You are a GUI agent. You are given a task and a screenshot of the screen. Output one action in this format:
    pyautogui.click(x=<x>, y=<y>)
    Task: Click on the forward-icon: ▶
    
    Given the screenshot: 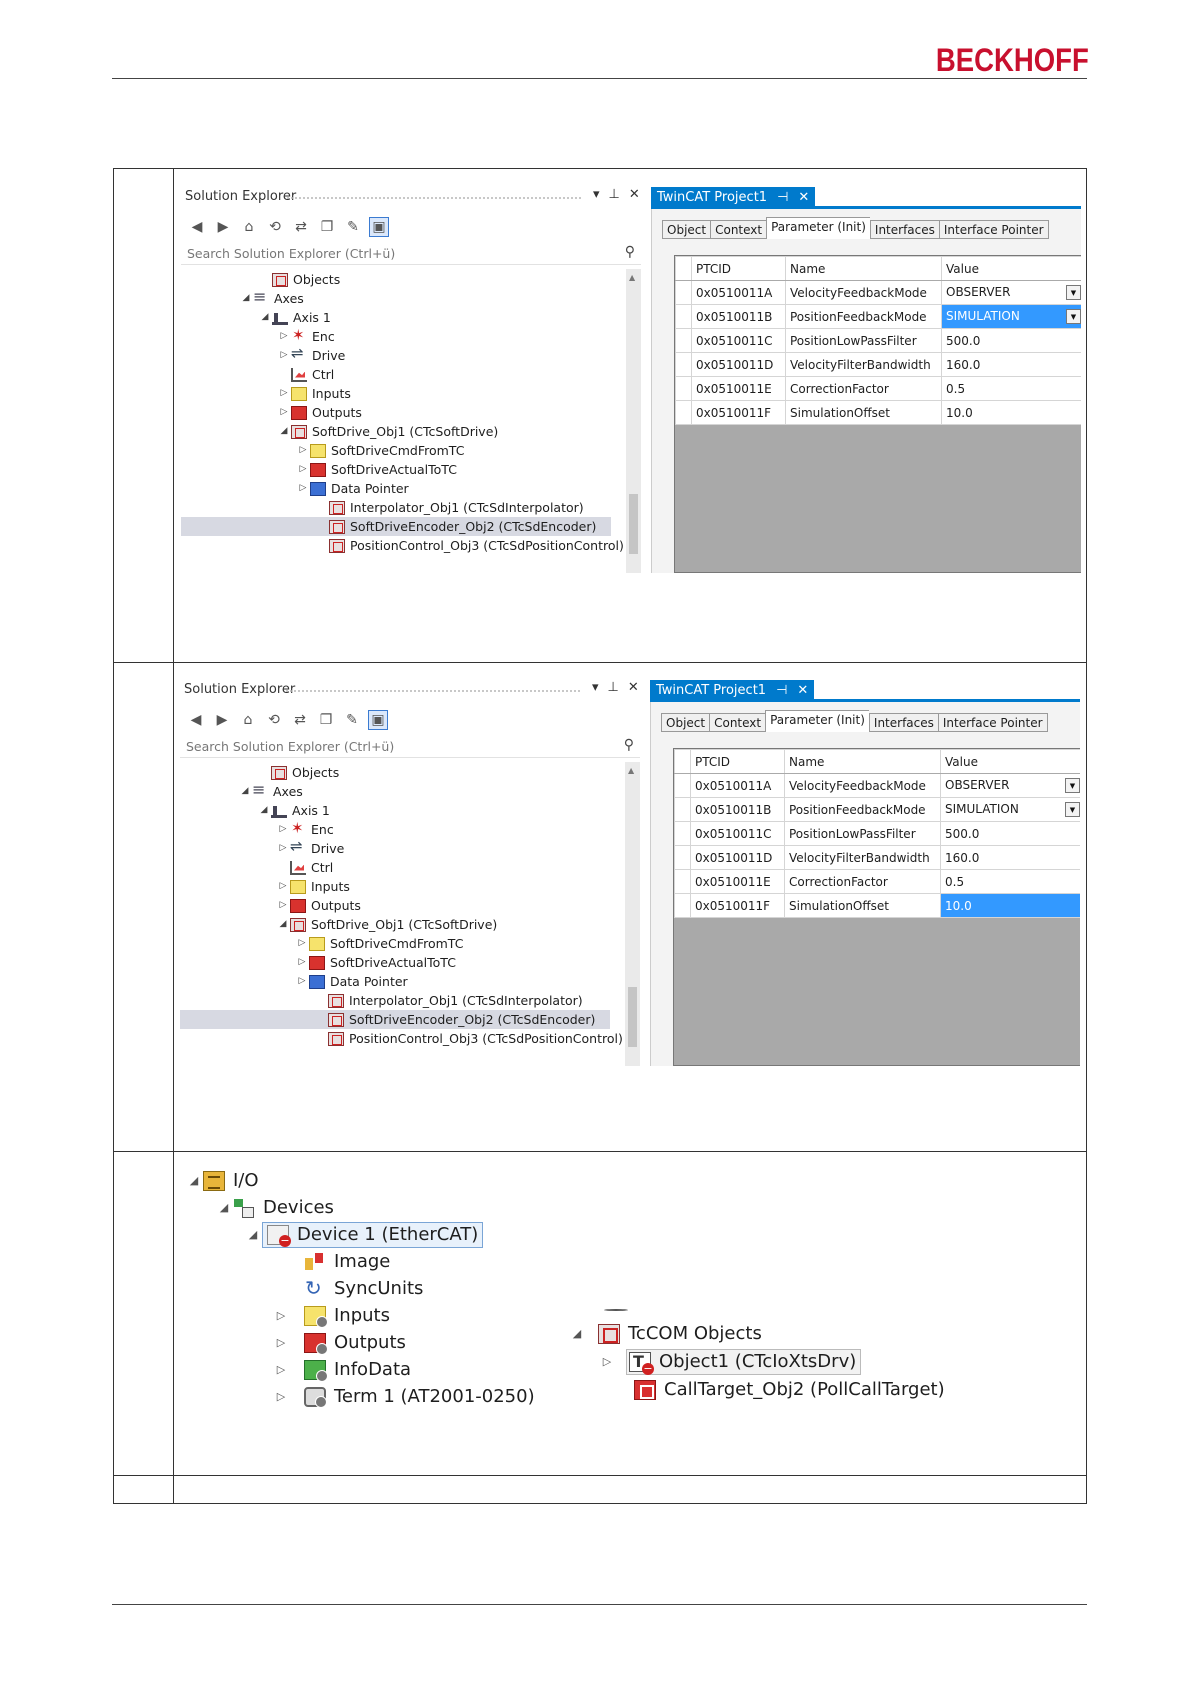 What is the action you would take?
    pyautogui.click(x=222, y=720)
    